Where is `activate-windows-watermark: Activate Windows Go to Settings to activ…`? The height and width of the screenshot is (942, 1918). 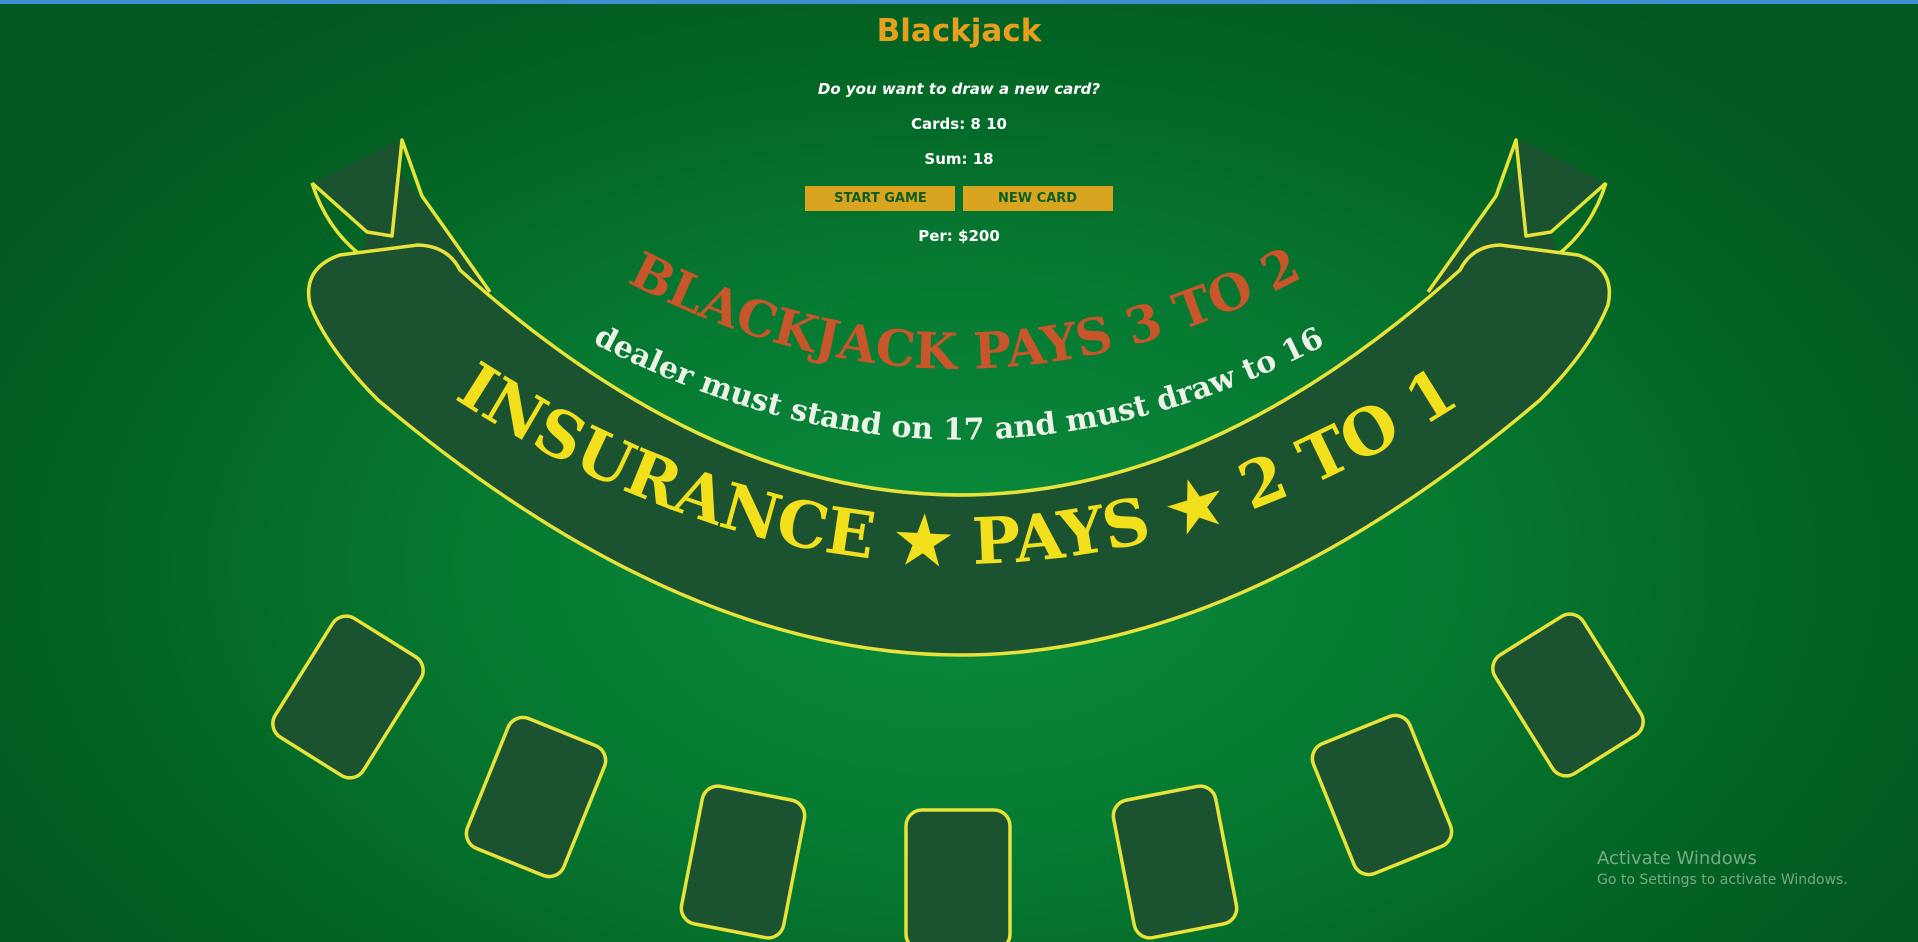
activate-windows-watermark: Activate Windows Go to Settings to activ… is located at coordinates (1722, 869).